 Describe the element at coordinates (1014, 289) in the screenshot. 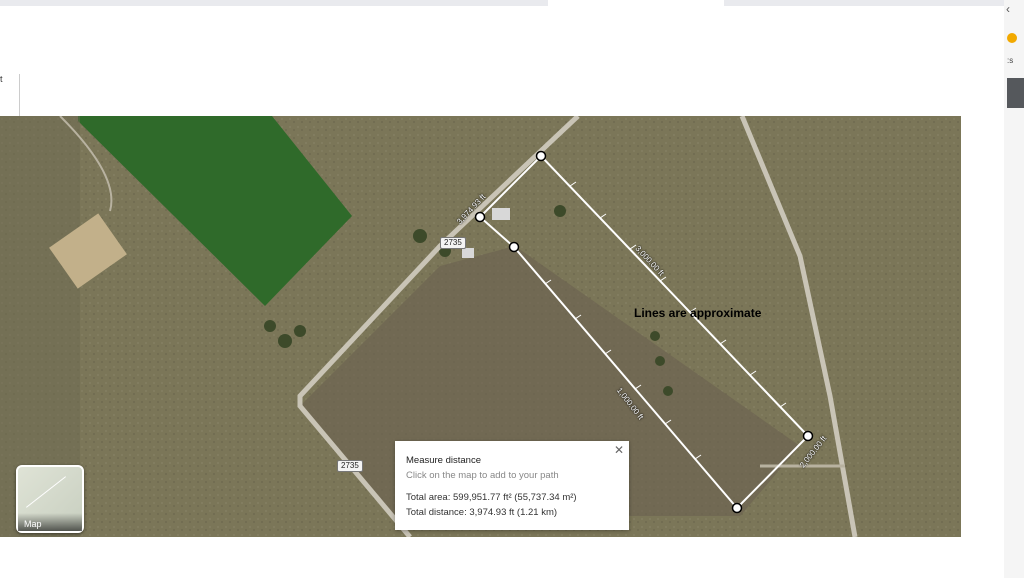

I see `right-panel-strip: ‹ :s` at that location.